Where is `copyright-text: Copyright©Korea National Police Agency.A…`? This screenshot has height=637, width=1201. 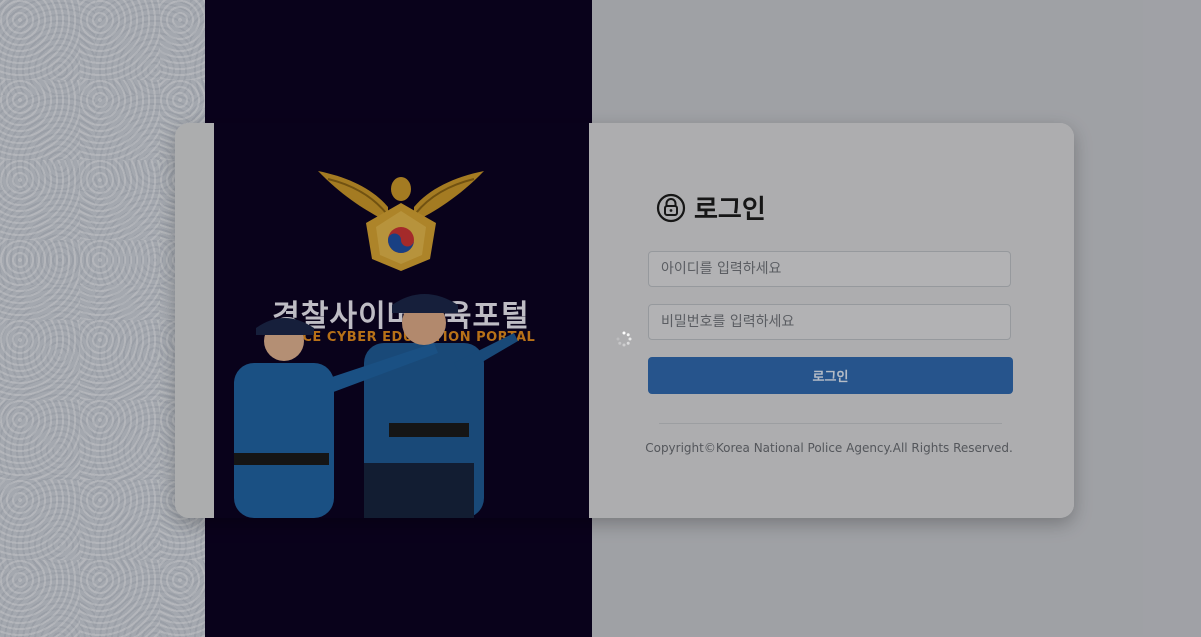 copyright-text: Copyright©Korea National Police Agency.A… is located at coordinates (829, 448).